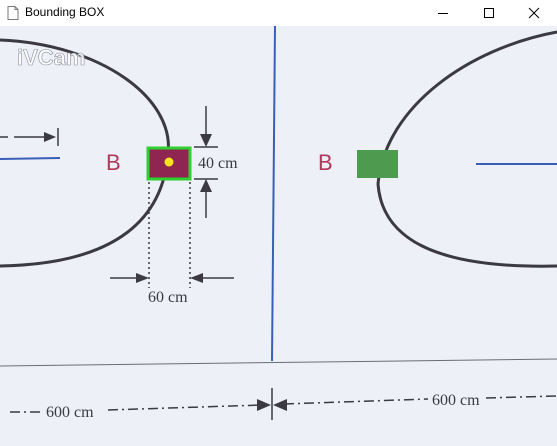  Describe the element at coordinates (113, 162) in the screenshot. I see `left-zone-letter: B` at that location.